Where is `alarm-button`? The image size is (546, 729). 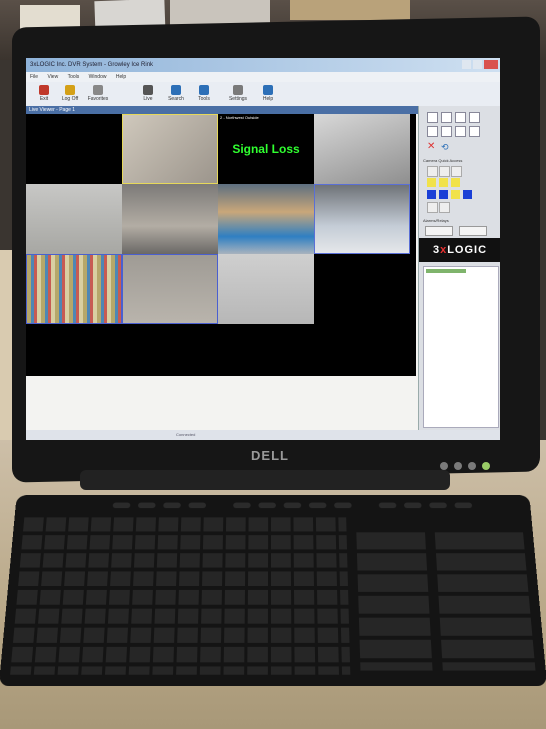 alarm-button is located at coordinates (439, 231).